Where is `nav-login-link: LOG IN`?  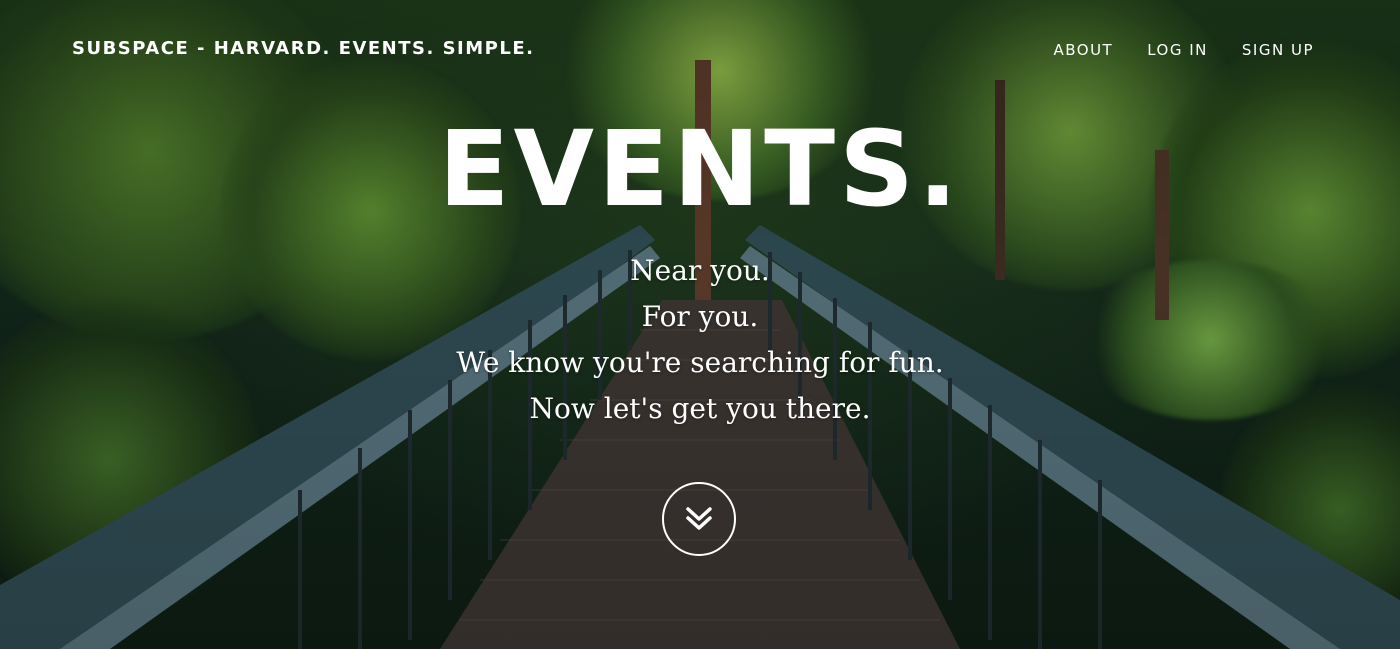
nav-login-link: LOG IN is located at coordinates (1177, 50).